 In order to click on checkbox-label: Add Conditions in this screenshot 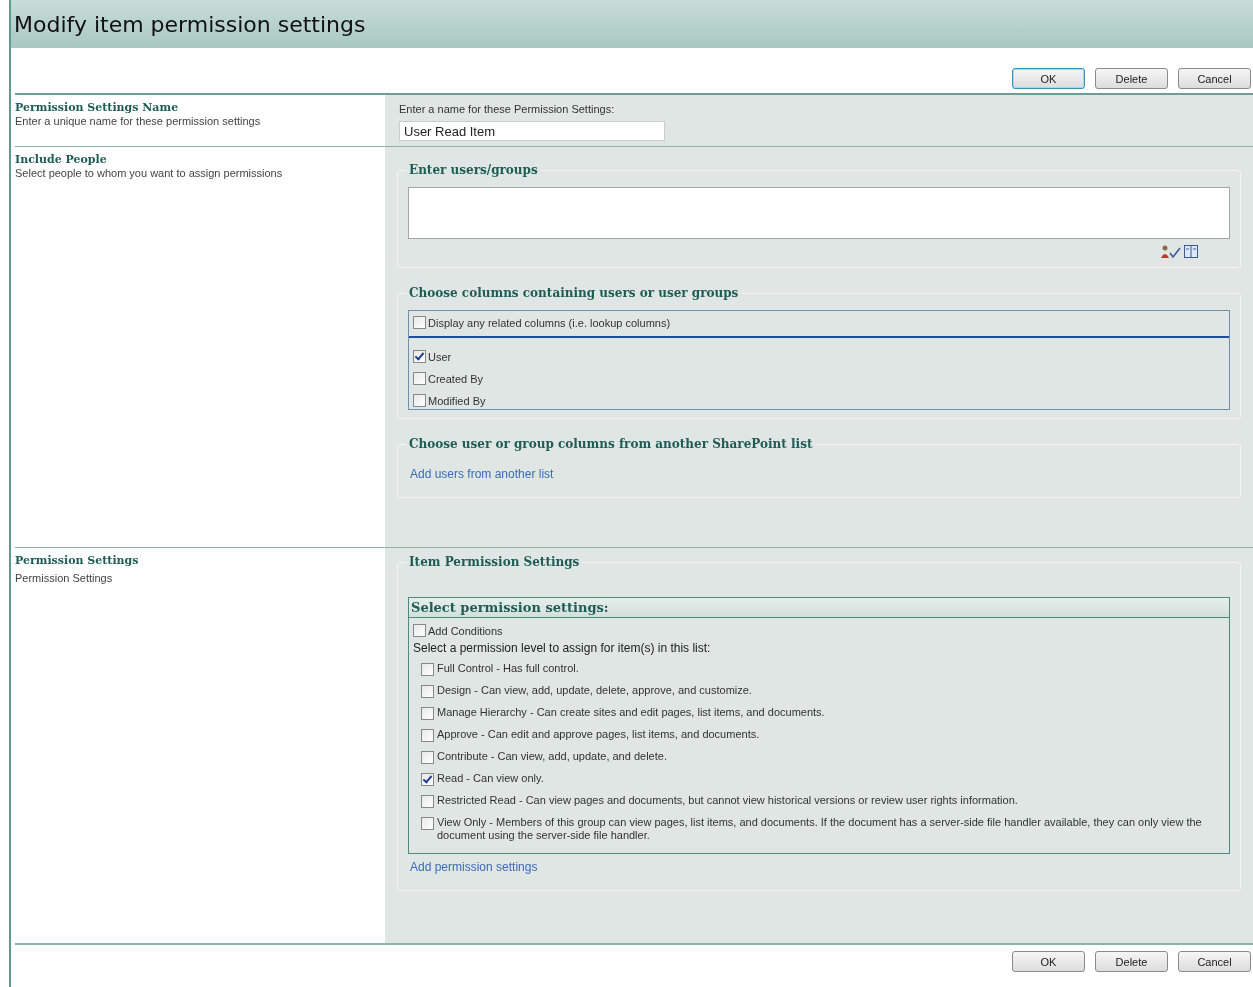, I will do `click(465, 630)`.